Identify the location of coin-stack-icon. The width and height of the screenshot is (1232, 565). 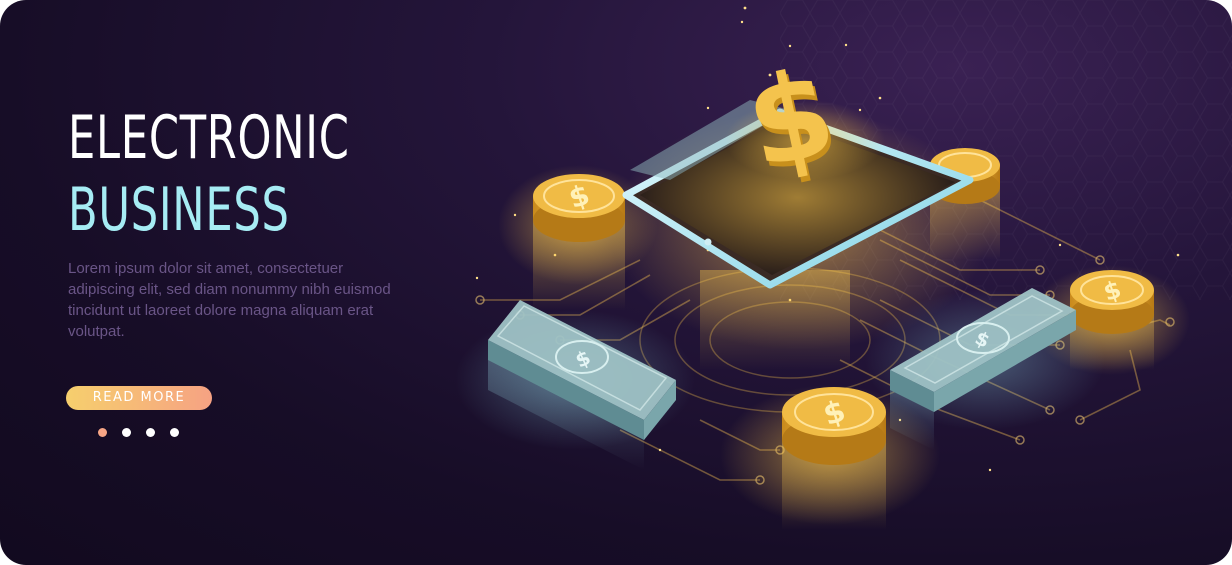
(965, 204).